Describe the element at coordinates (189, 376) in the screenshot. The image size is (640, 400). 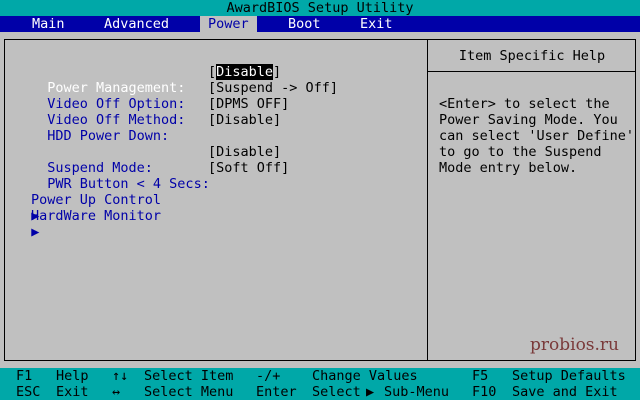
I see `key-select-item-label: Select Item` at that location.